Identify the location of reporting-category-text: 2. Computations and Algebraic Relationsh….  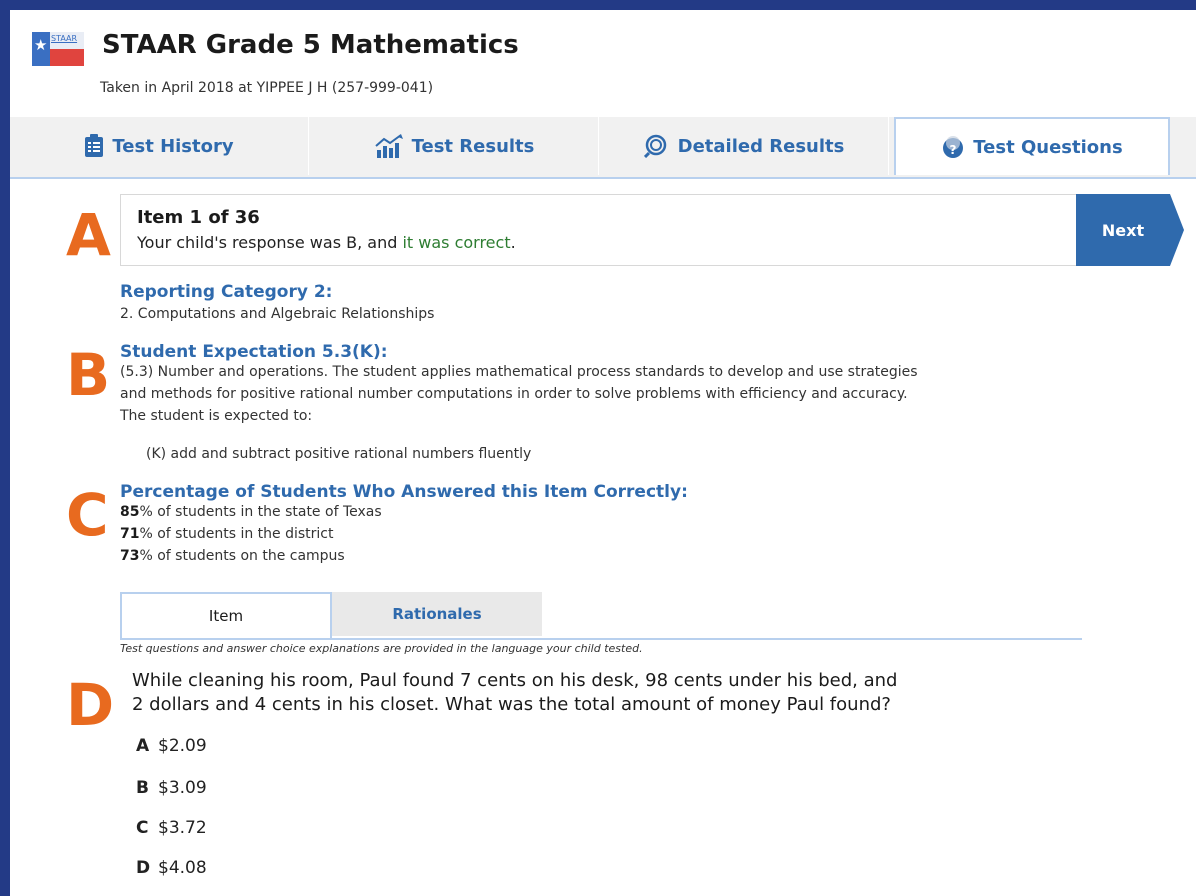
(277, 314).